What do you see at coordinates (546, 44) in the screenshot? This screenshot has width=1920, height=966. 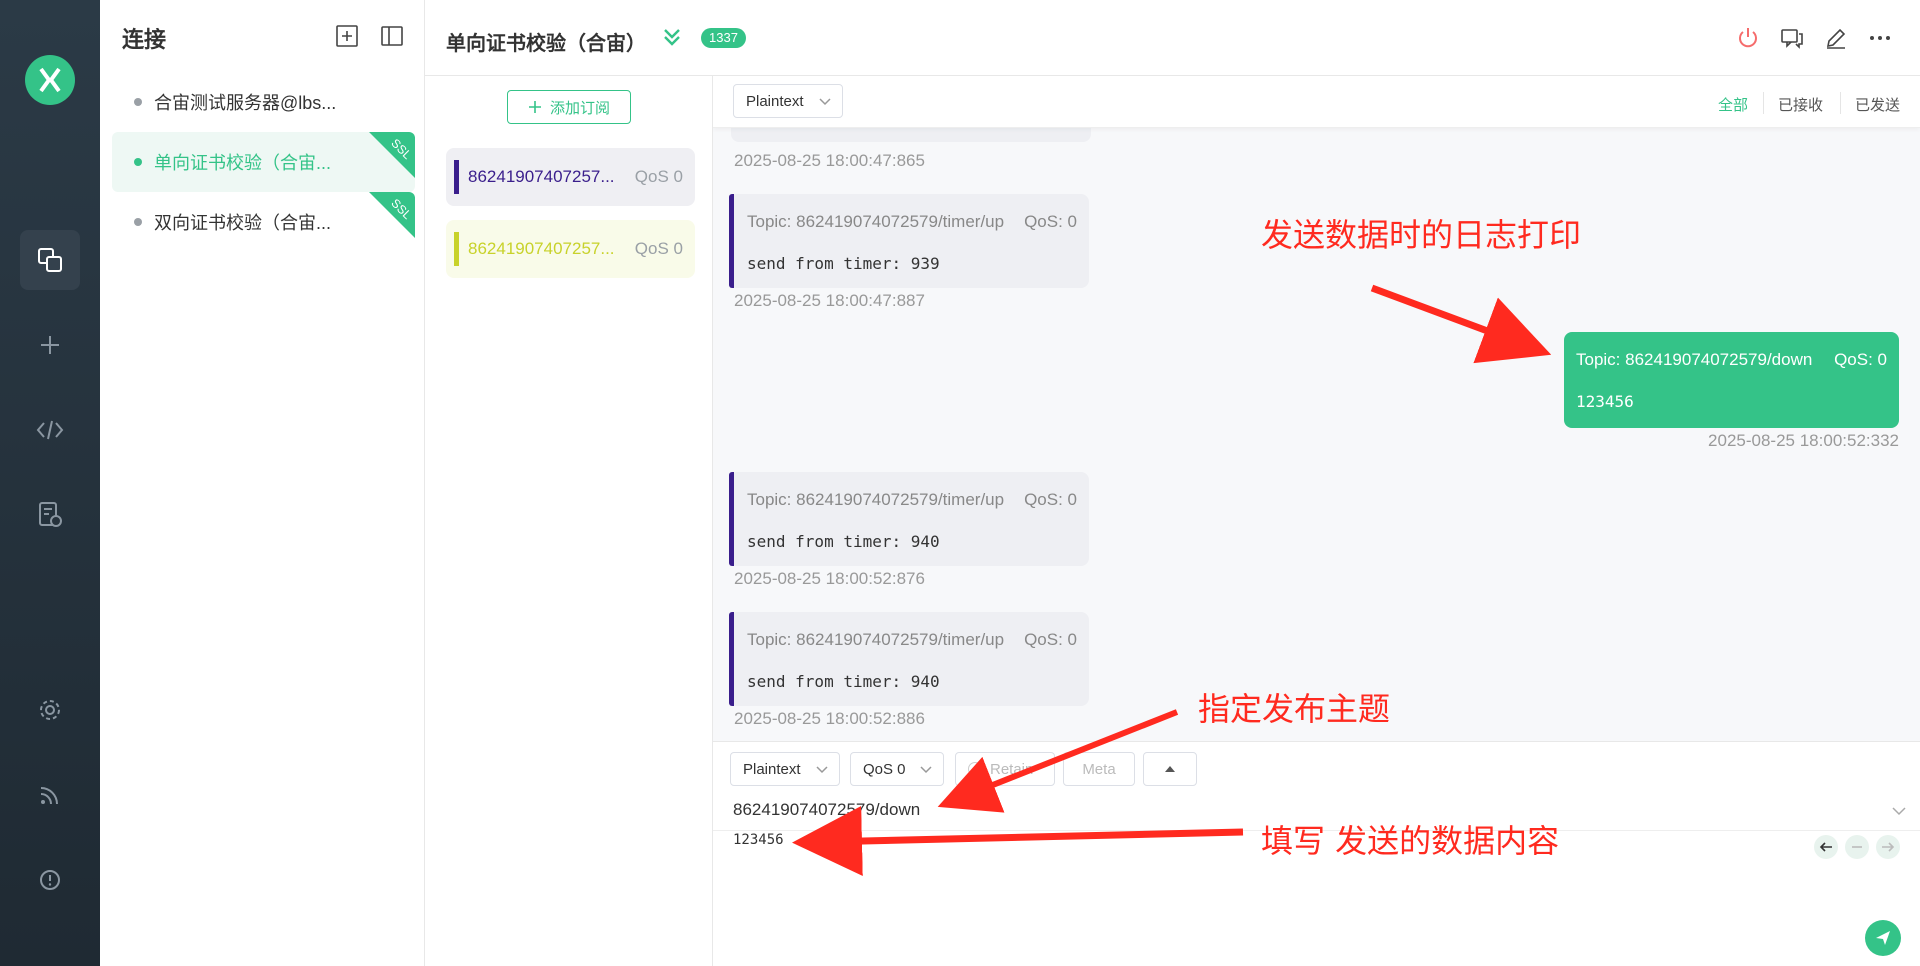 I see `connection-title: 单向证书校验（合宙）` at bounding box center [546, 44].